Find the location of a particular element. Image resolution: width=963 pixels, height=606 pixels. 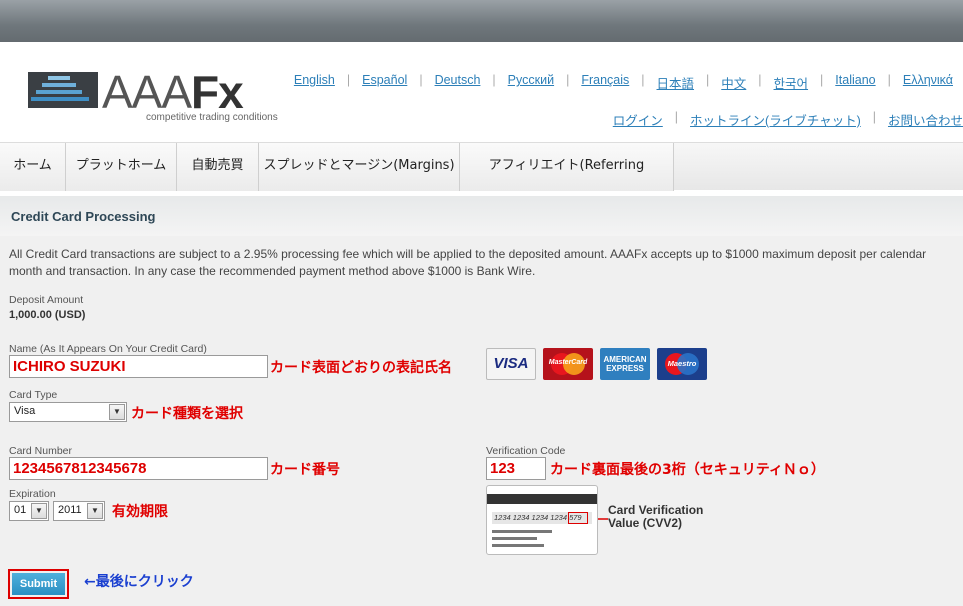

login-link: ログイン is located at coordinates (638, 119).